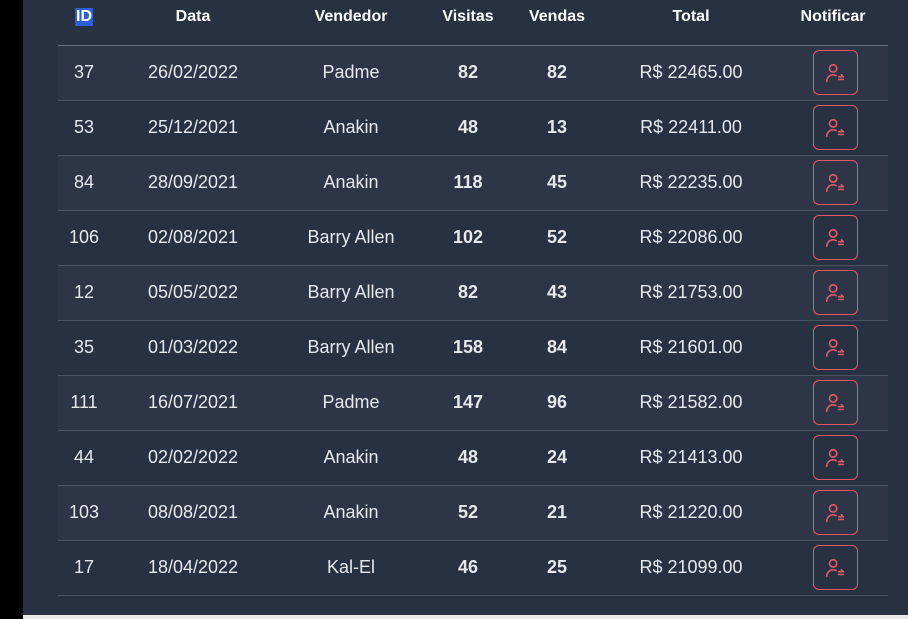 This screenshot has width=908, height=619. Describe the element at coordinates (691, 513) in the screenshot. I see `cell-total: R$ 21220.00` at that location.